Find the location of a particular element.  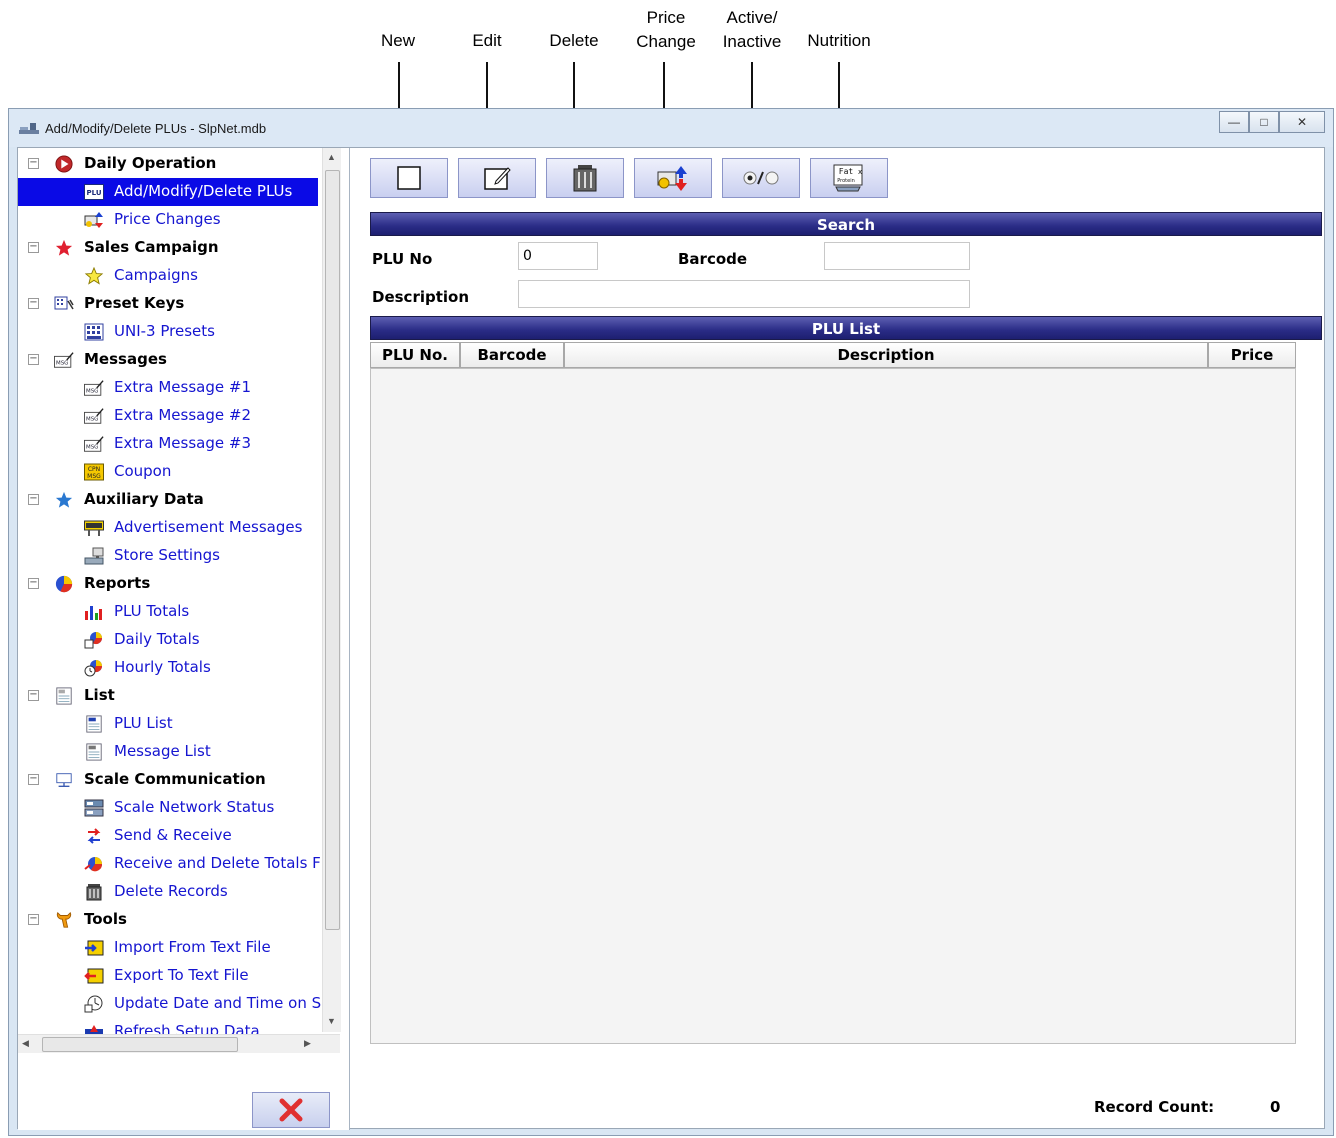

description-input is located at coordinates (744, 294).